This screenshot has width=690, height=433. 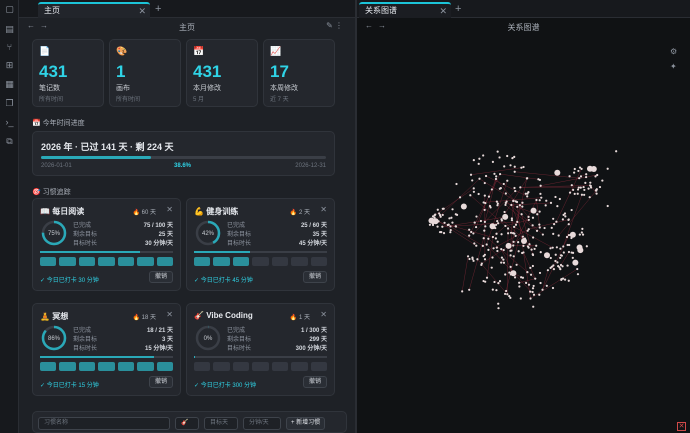 I want to click on right-nav-bar: ←→ 关系图谱, so click(x=523, y=26).